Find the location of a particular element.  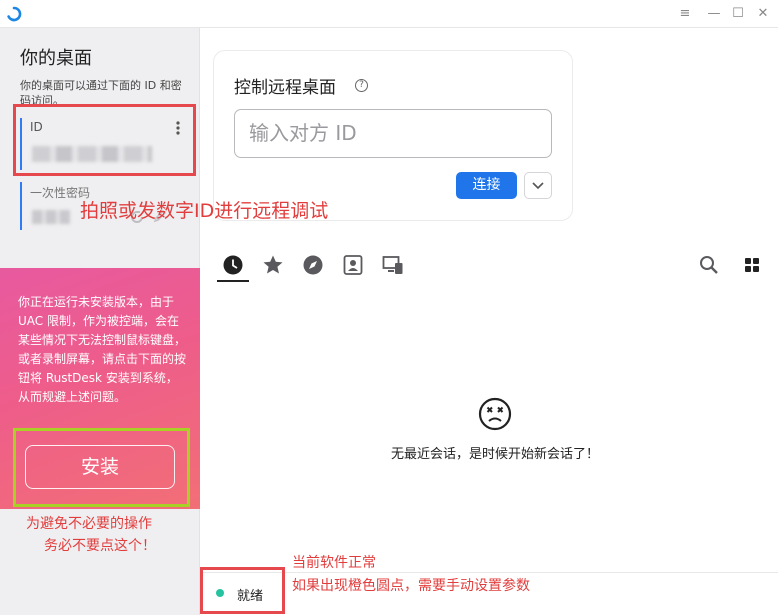

annotation-install-note-1: 为避免不必要的操作 is located at coordinates (89, 524).